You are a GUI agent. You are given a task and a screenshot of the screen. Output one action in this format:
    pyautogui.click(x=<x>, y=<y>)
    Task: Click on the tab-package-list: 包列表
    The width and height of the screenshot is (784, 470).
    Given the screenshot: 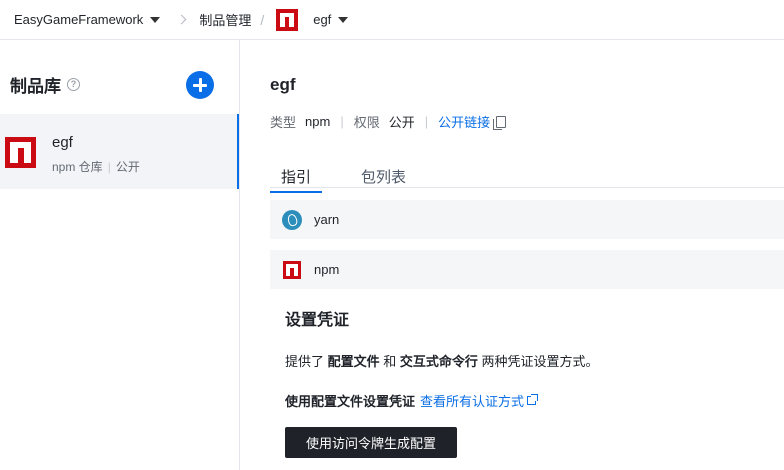 What is the action you would take?
    pyautogui.click(x=383, y=176)
    